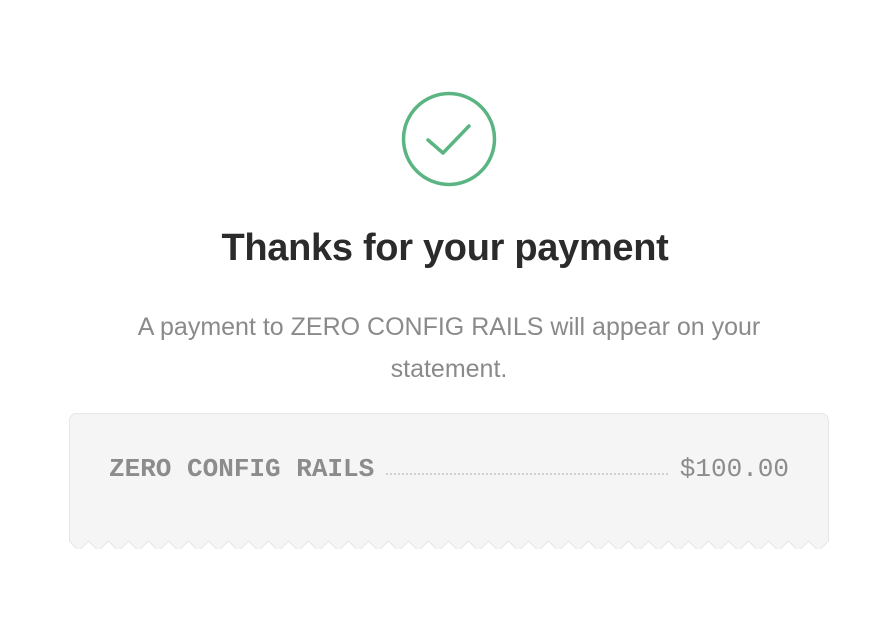 This screenshot has height=618, width=890. Describe the element at coordinates (527, 474) in the screenshot. I see `dotted-leader` at that location.